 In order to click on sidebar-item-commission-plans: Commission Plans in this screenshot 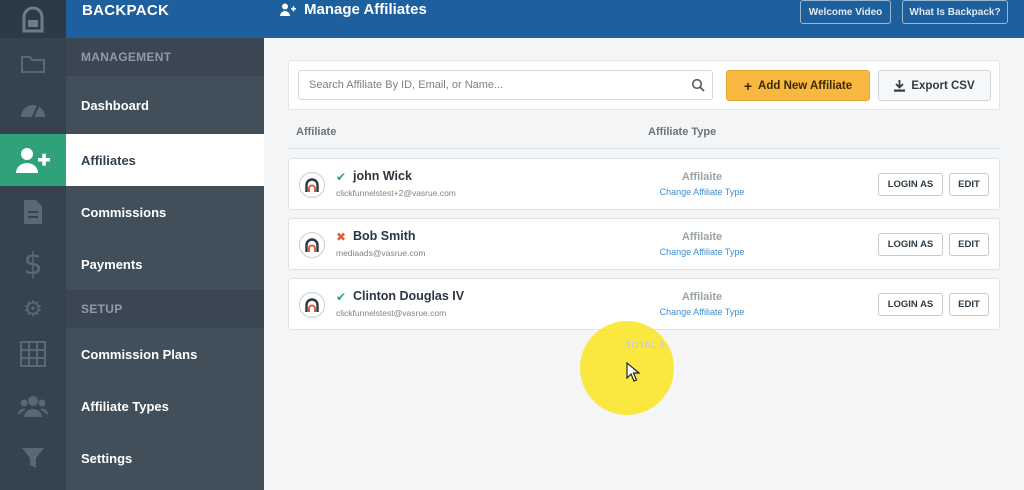, I will do `click(165, 354)`.